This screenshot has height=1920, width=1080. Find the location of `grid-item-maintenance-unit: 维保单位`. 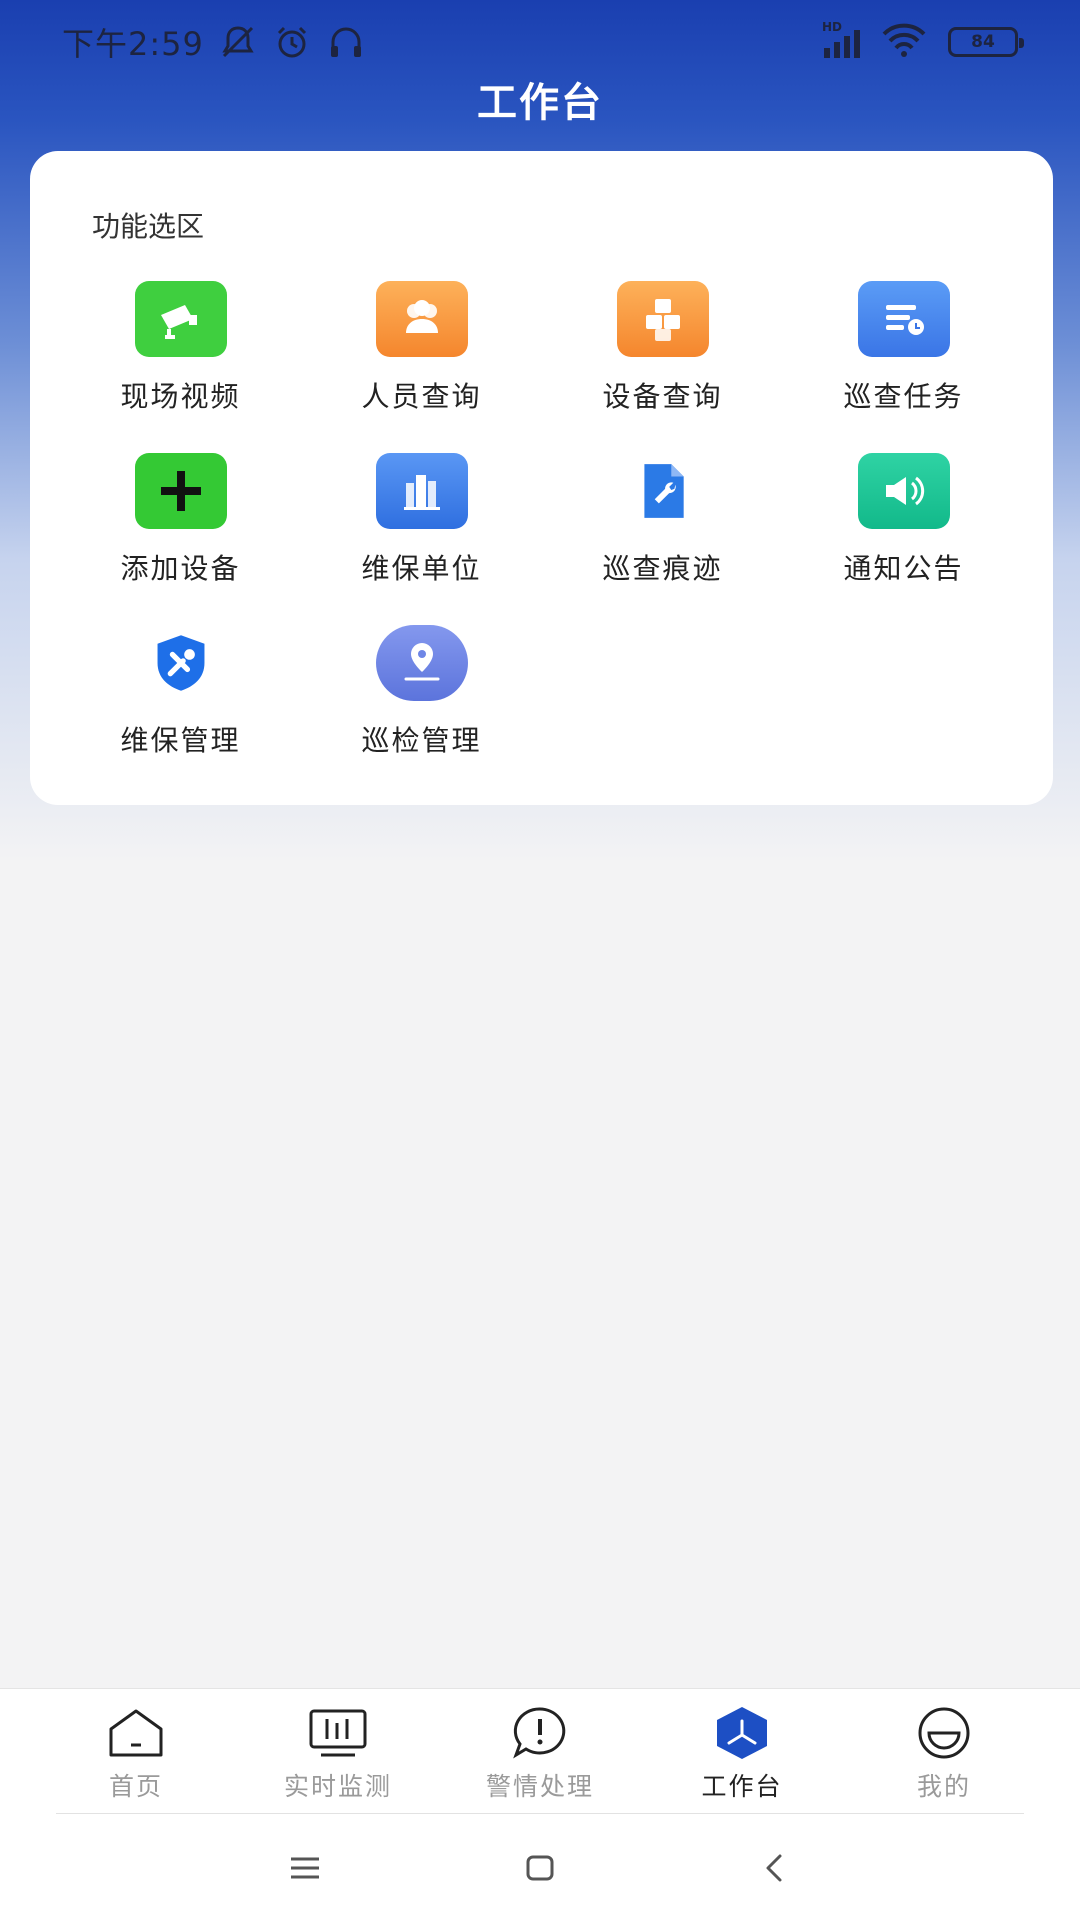

grid-item-maintenance-unit: 维保单位 is located at coordinates (421, 539).